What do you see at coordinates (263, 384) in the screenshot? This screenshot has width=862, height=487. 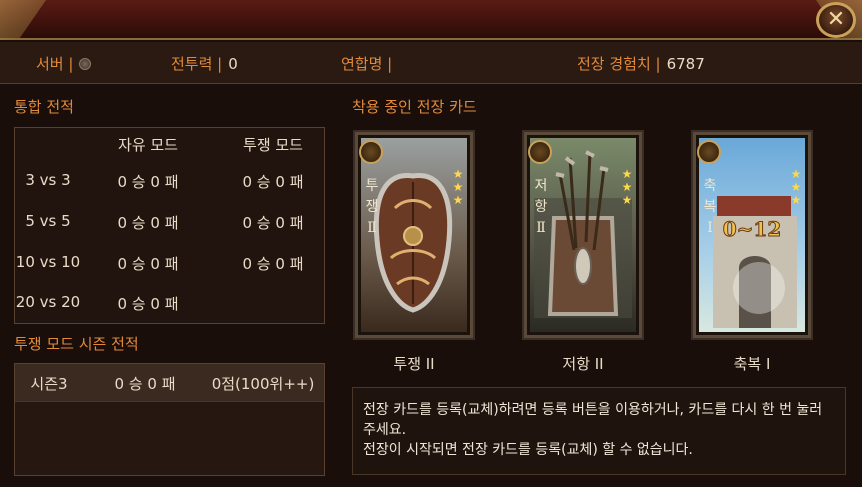 I see `season-score: 0점(100위++)` at bounding box center [263, 384].